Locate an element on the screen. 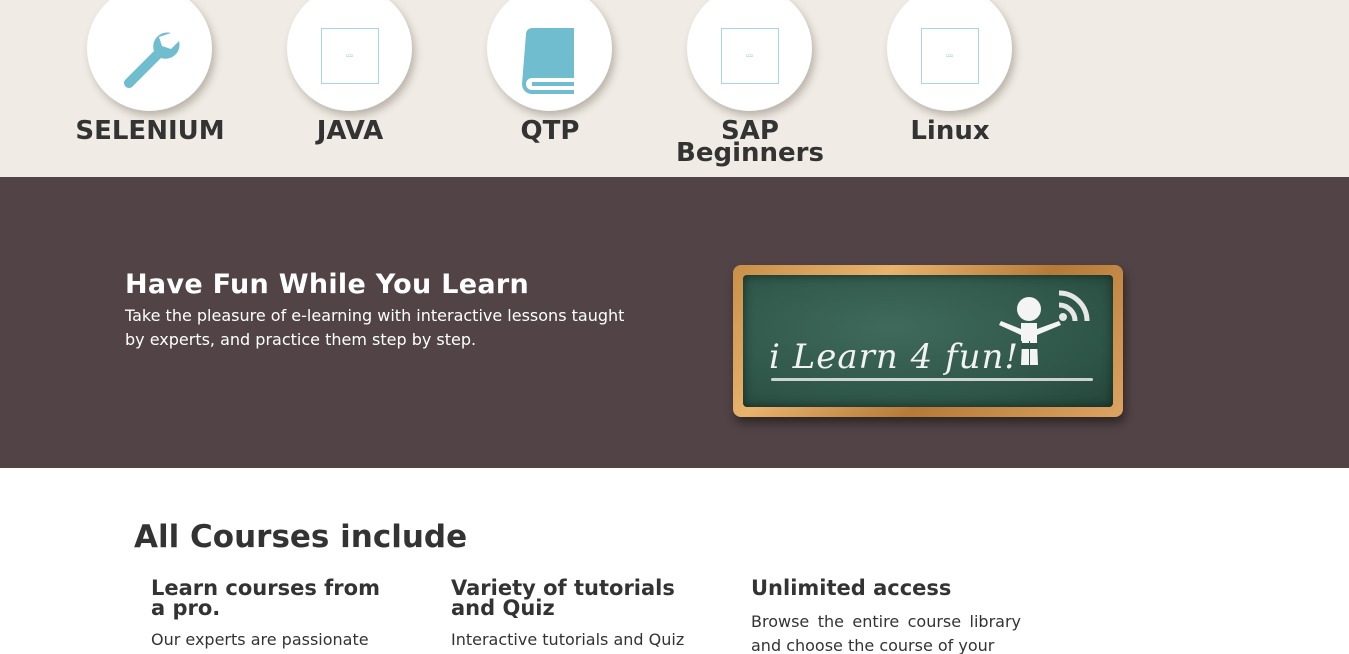 This screenshot has width=1349, height=654. chalkboard-image: i Learn 4 fun! is located at coordinates (928, 341).